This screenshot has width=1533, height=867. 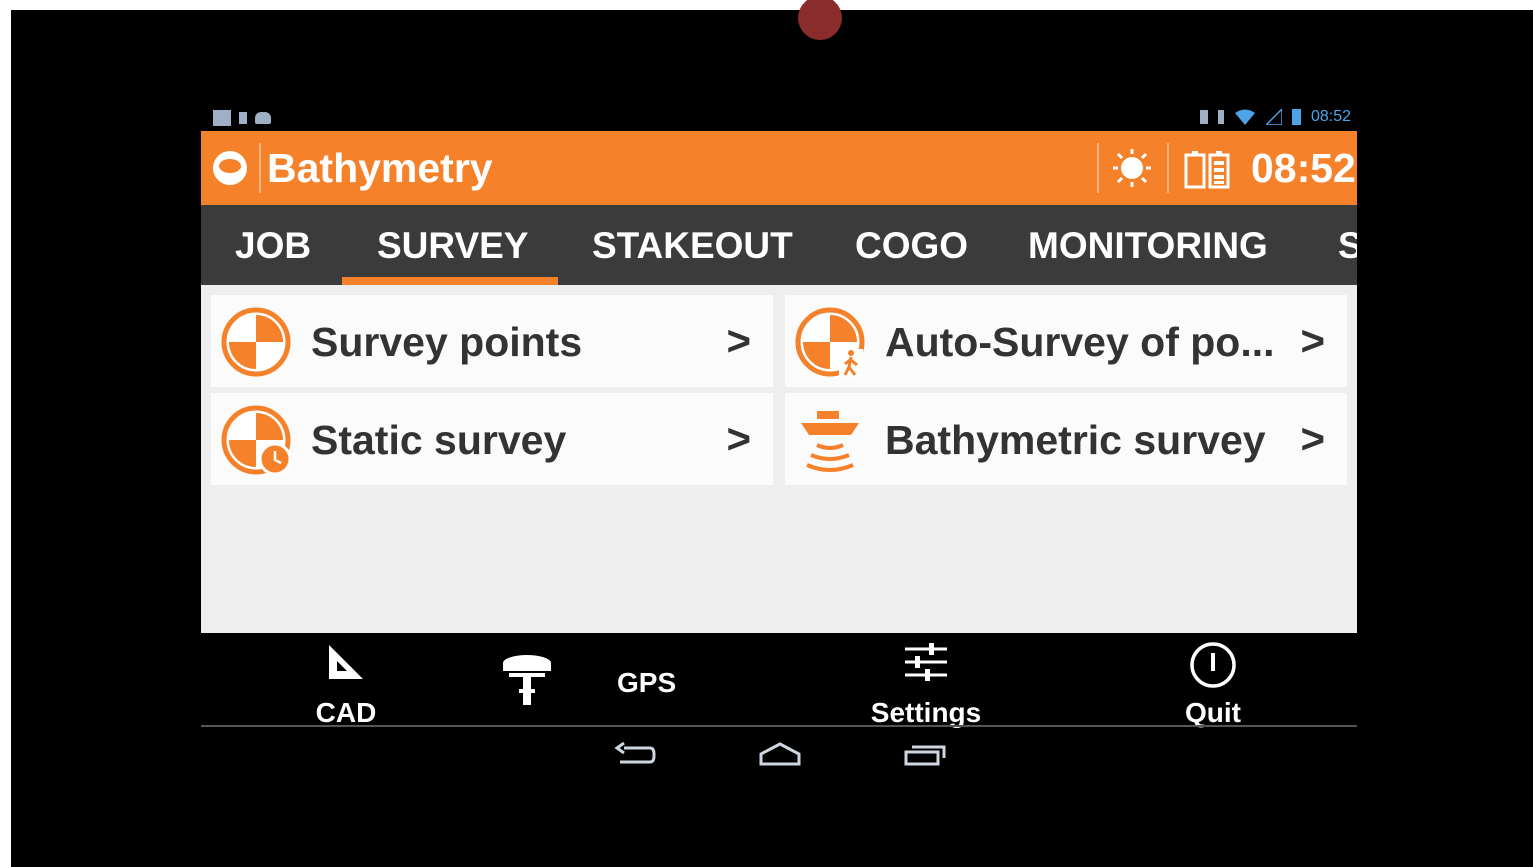 I want to click on action-bar: Bathymetry 08:52, so click(x=779, y=168).